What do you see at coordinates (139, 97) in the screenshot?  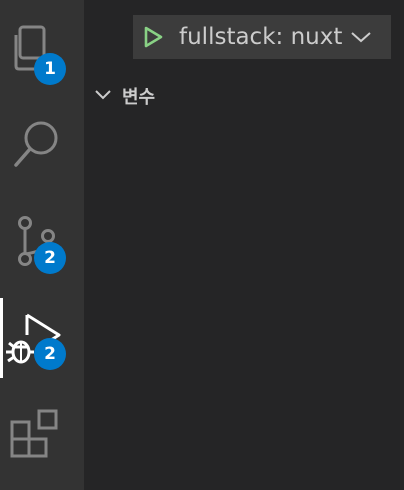 I see `variables-section-title: 변수` at bounding box center [139, 97].